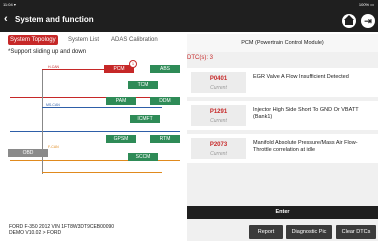 This screenshot has height=241, width=378. What do you see at coordinates (165, 101) in the screenshot?
I see `node-ddm: DDM` at bounding box center [165, 101].